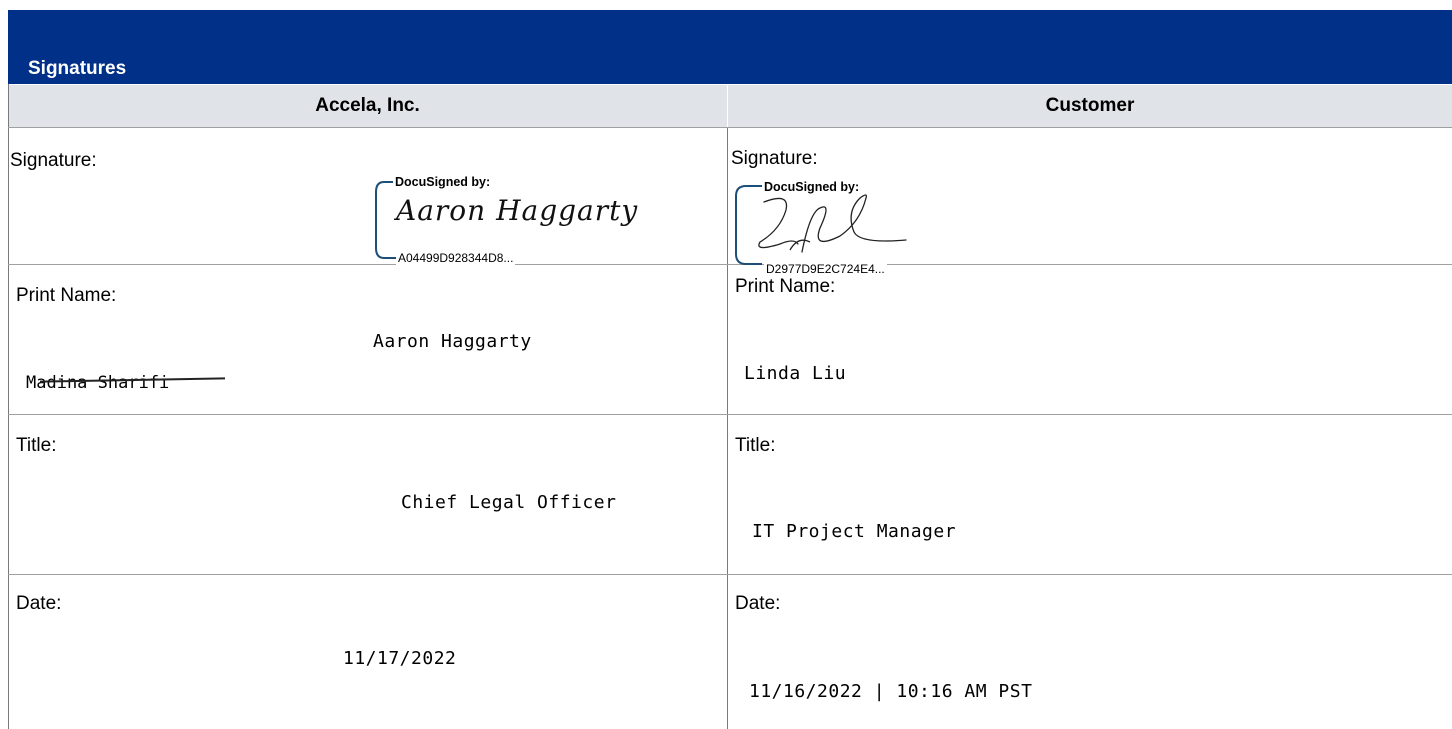  What do you see at coordinates (367, 106) in the screenshot?
I see `column-header-accela: Accela, Inc.` at bounding box center [367, 106].